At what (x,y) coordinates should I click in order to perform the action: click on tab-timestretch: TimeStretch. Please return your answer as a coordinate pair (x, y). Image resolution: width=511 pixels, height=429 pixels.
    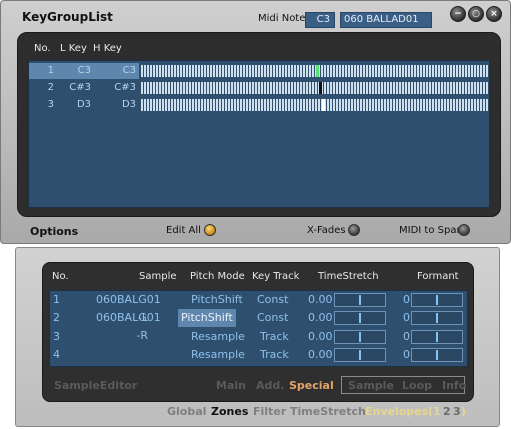
    Looking at the image, I should click on (328, 411).